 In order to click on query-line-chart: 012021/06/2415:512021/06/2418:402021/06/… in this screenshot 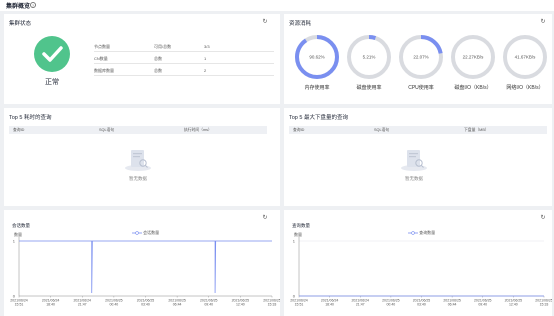, I will do `click(421, 272)`.